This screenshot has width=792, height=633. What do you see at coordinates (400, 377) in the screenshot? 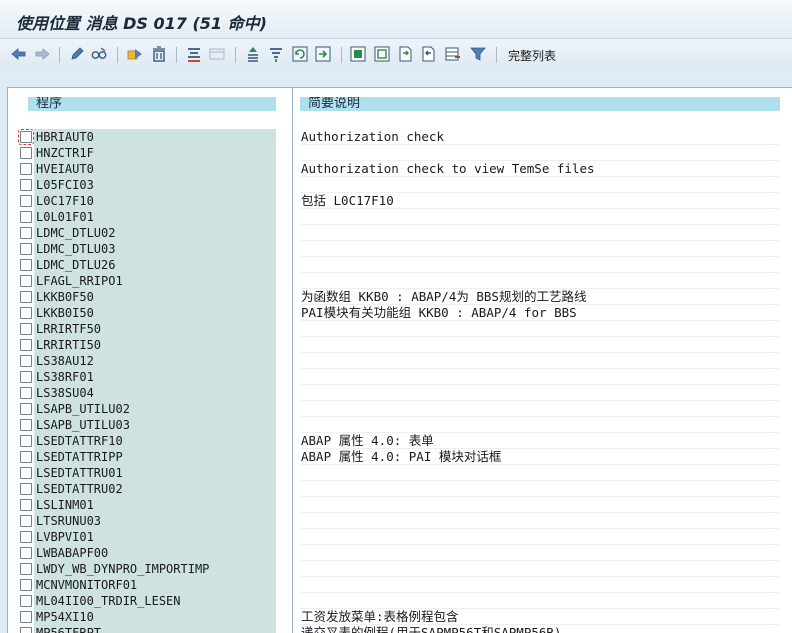
I see `table-row: LS38RF01` at bounding box center [400, 377].